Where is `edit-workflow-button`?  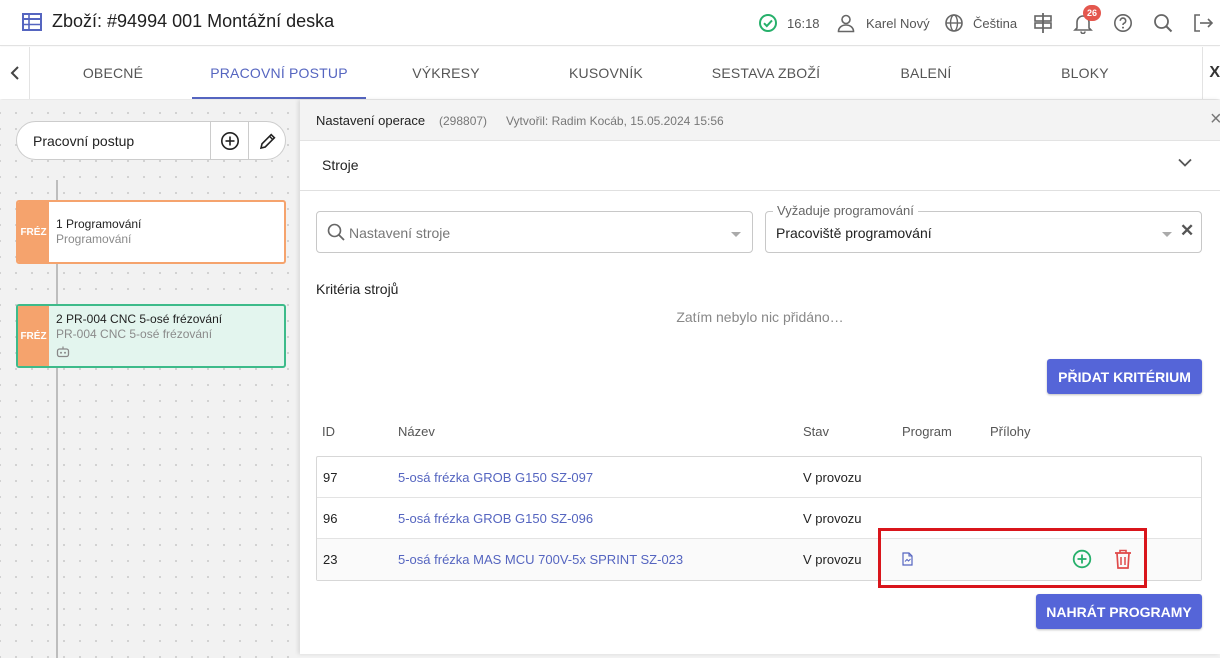 edit-workflow-button is located at coordinates (266, 140).